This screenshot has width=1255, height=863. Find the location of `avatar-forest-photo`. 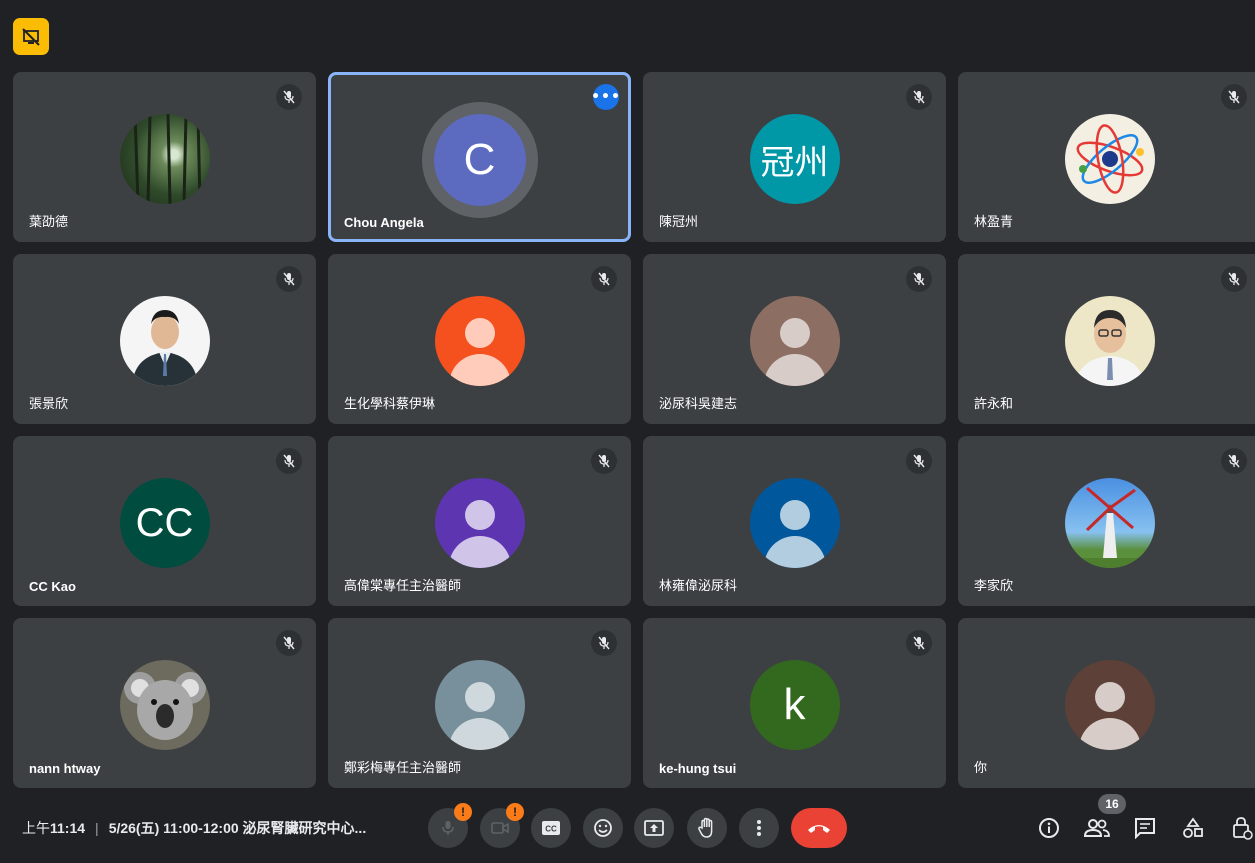

avatar-forest-photo is located at coordinates (164, 159).